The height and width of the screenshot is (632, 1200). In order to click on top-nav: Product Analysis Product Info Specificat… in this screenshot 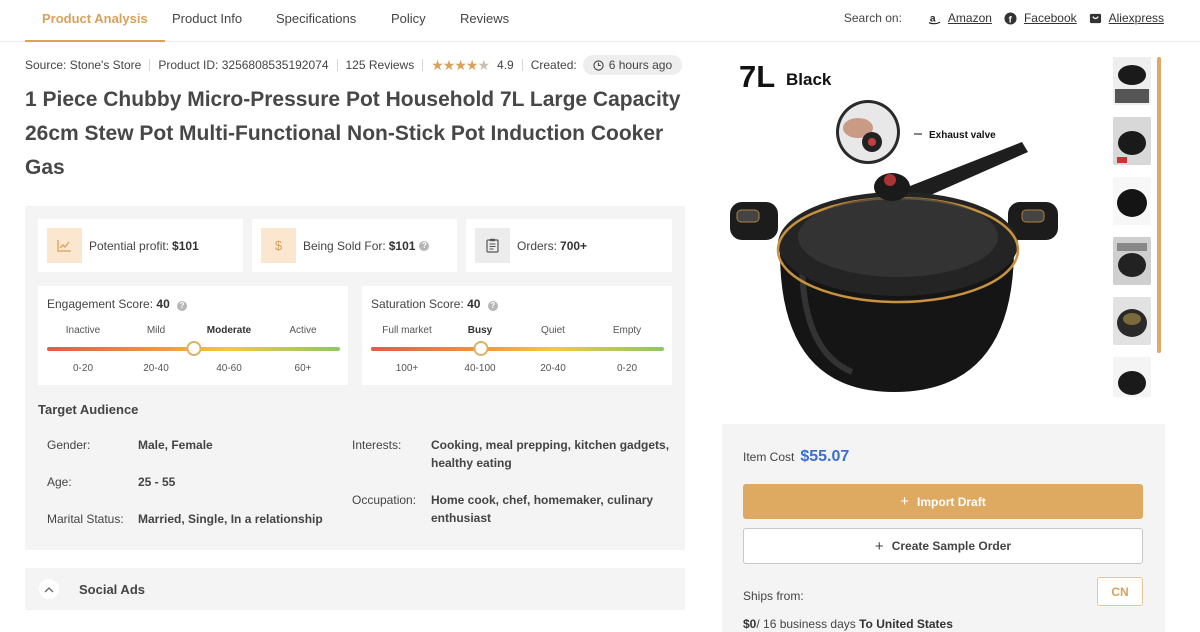, I will do `click(600, 21)`.